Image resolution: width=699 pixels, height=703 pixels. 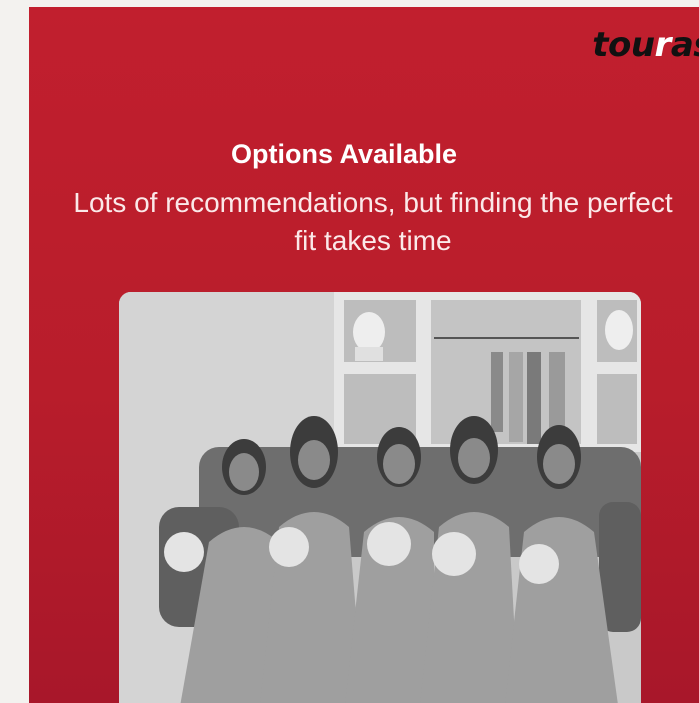 I want to click on card-title: Options Available, so click(x=344, y=154).